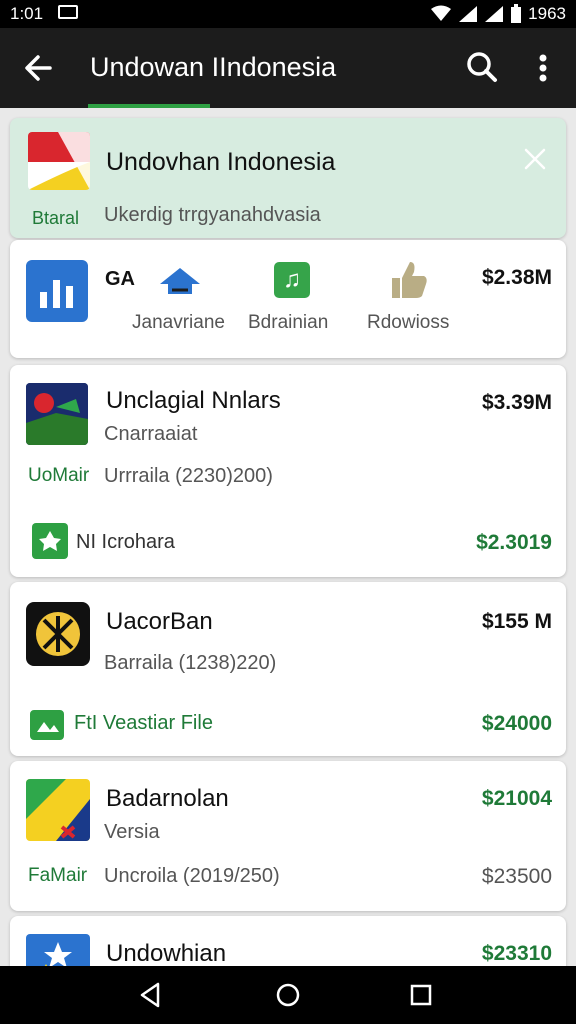 This screenshot has width=576, height=1024. Describe the element at coordinates (408, 322) in the screenshot. I see `stats-label-3: Rdowioss` at that location.